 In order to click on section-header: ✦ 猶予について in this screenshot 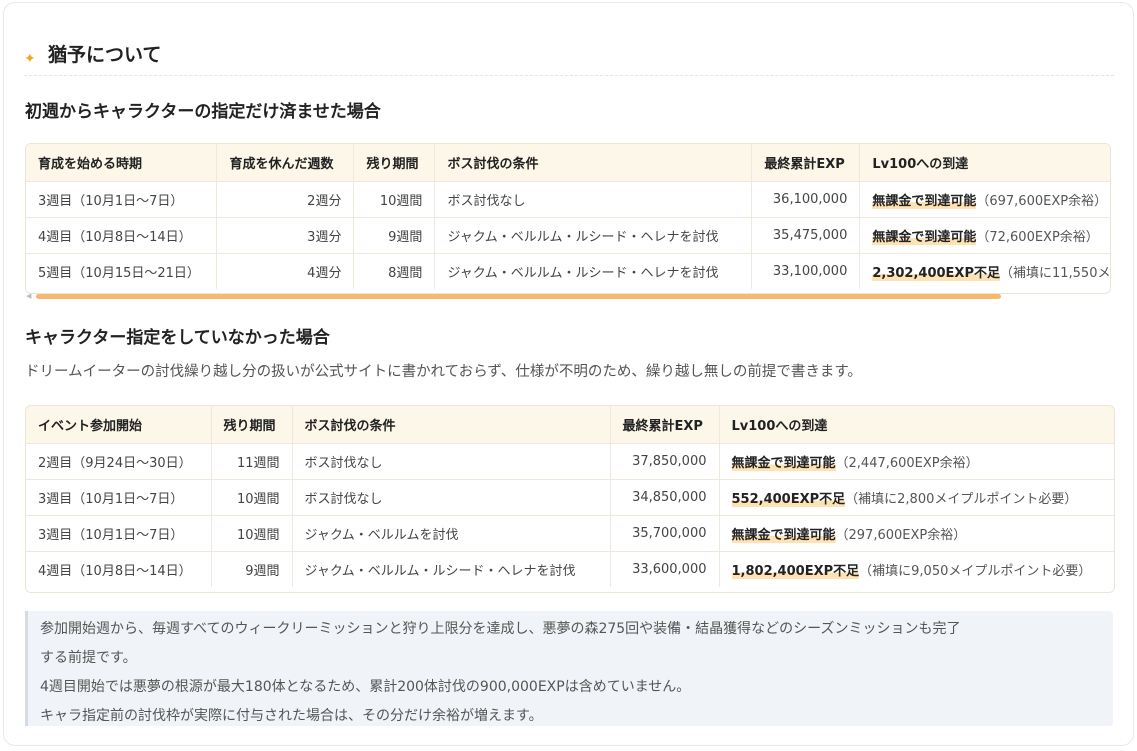, I will do `click(569, 59)`.